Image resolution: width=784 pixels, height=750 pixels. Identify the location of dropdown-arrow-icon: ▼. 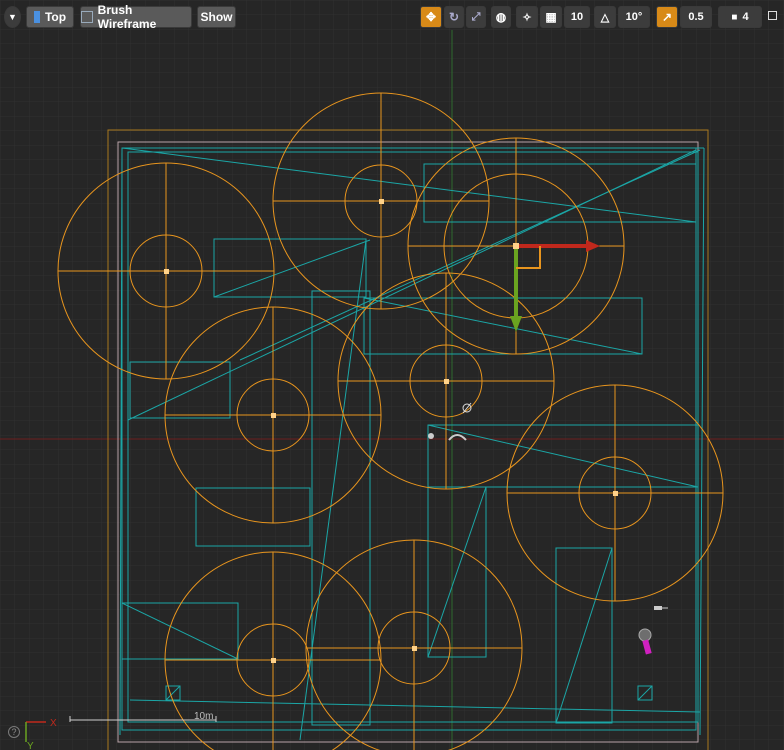
(12, 17).